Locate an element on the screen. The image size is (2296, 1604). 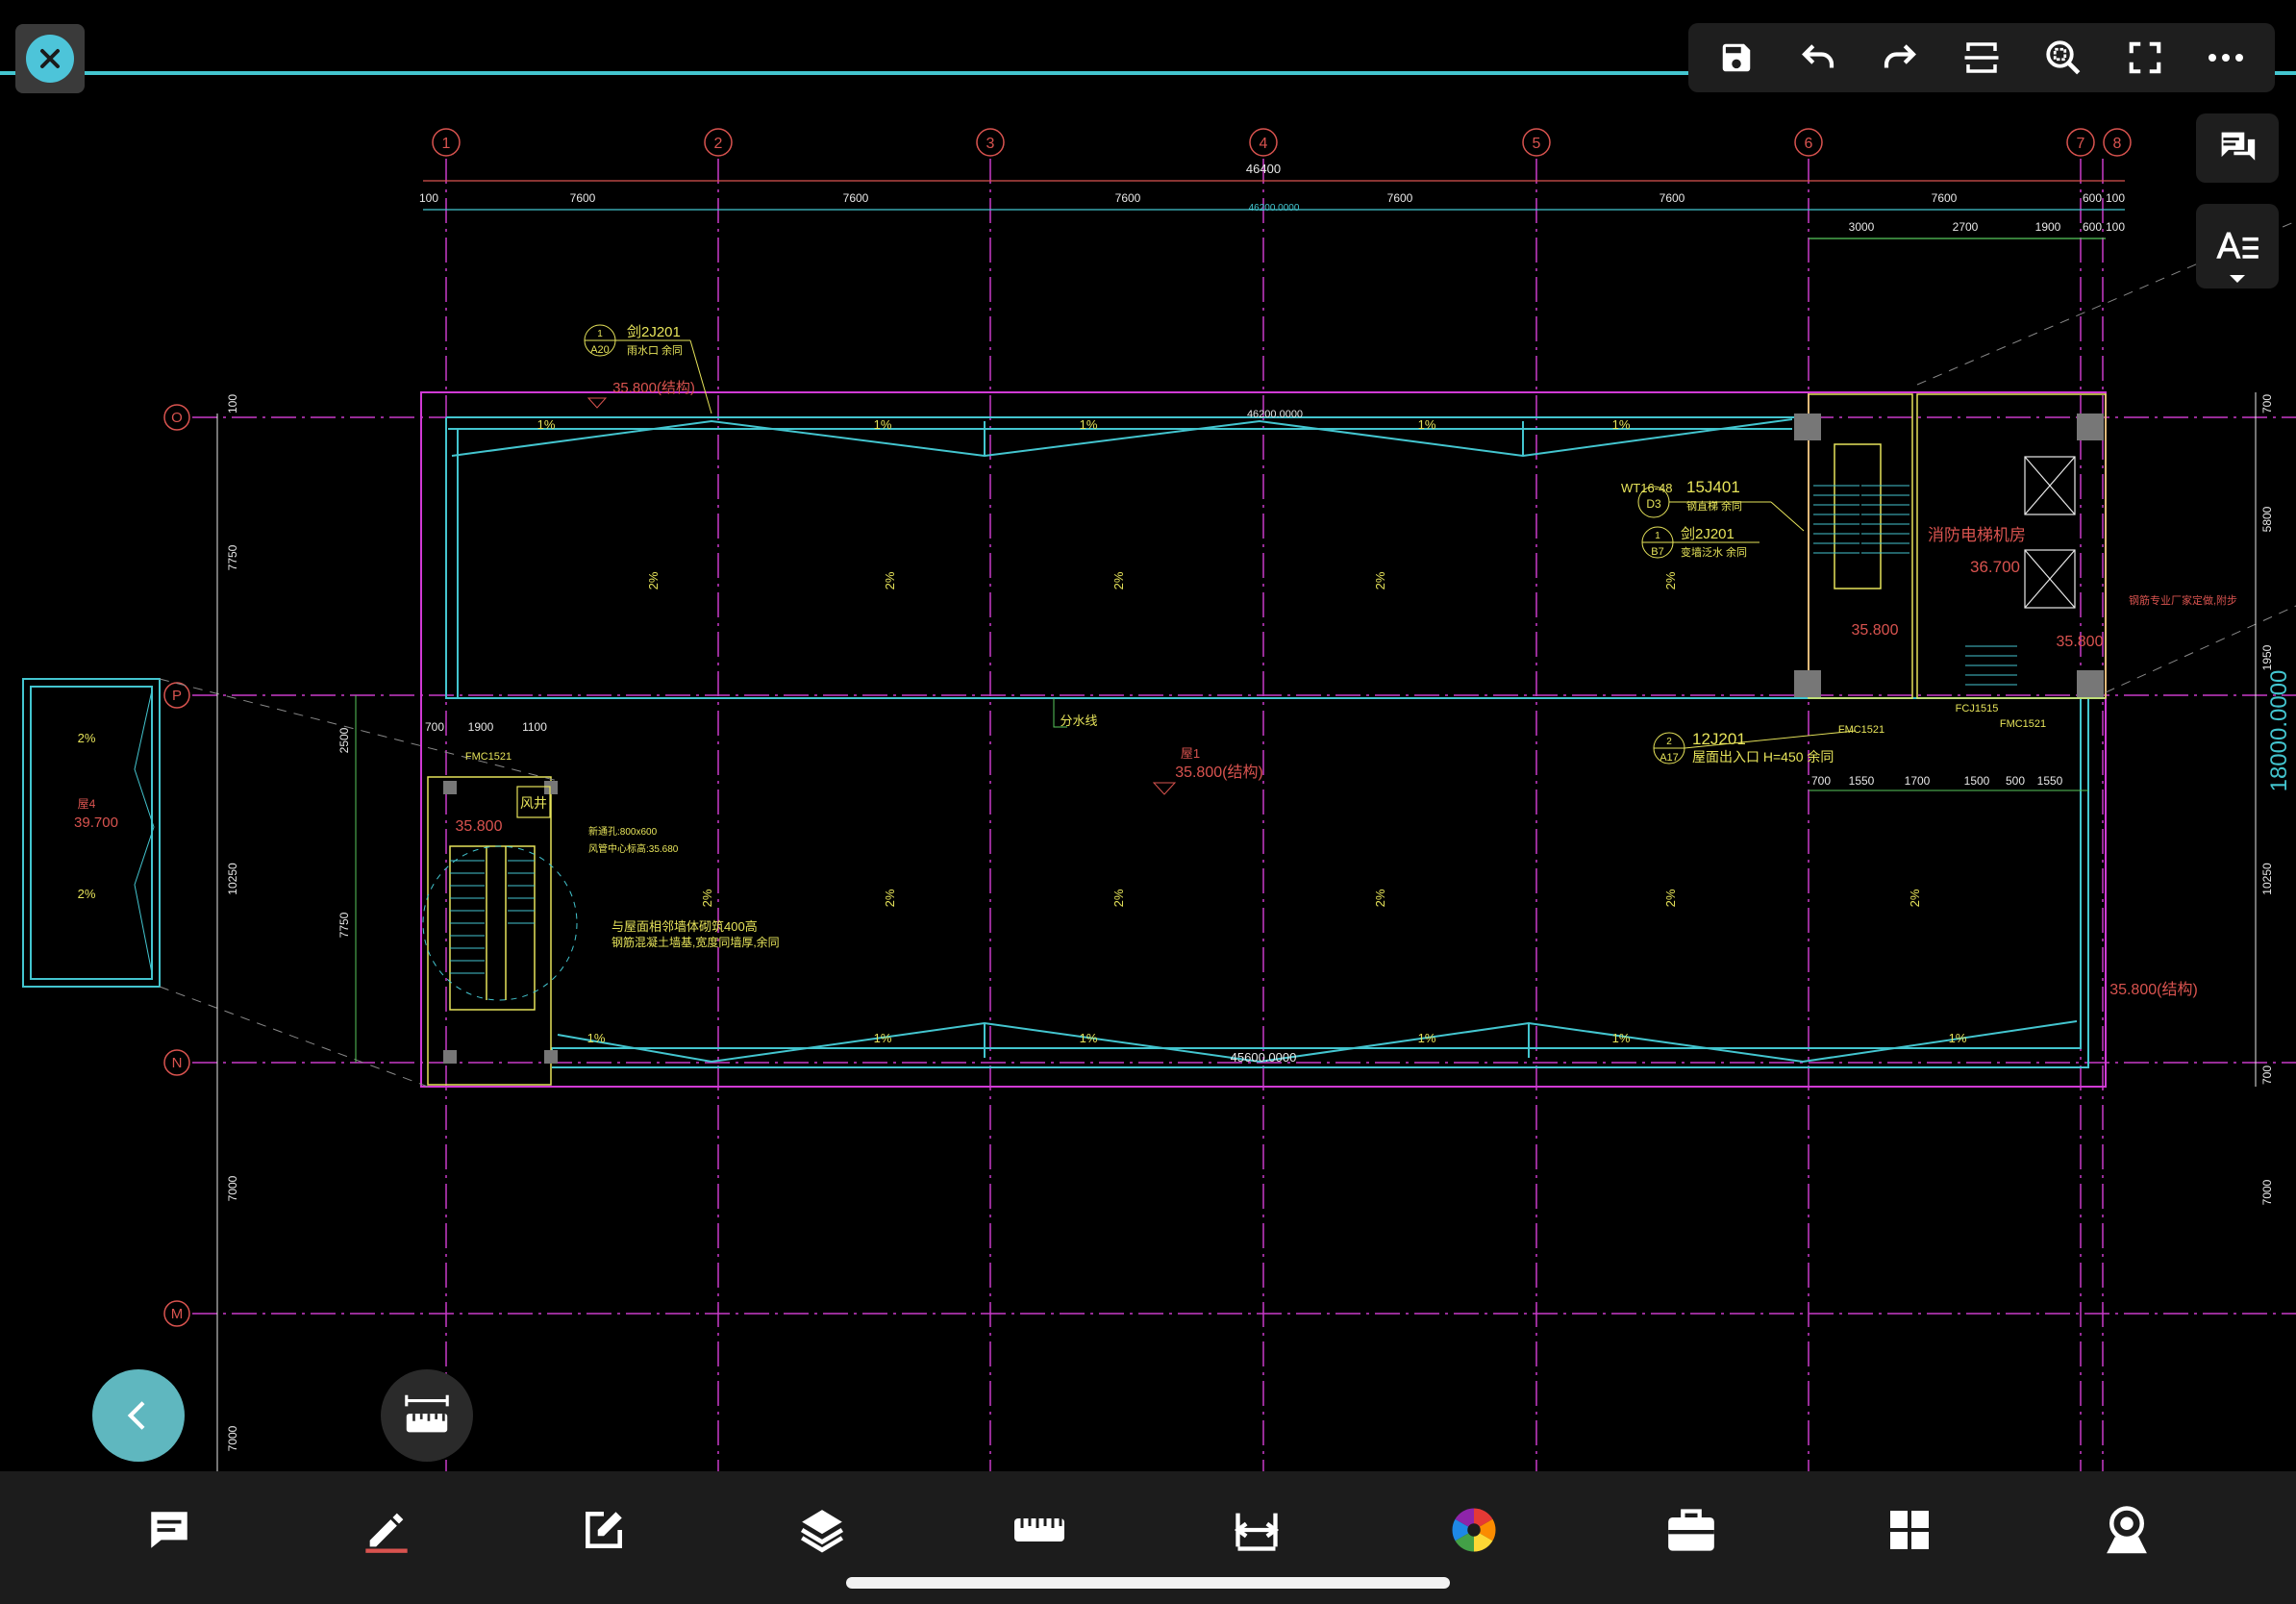
svg-text: 15J401 is located at coordinates (1713, 487).